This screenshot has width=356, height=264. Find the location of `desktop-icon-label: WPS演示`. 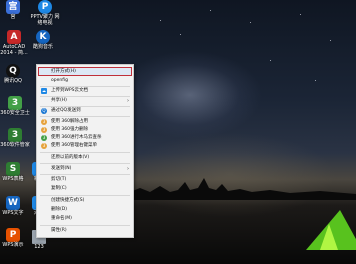

desktop-icon-label: WPS演示 is located at coordinates (13, 245).